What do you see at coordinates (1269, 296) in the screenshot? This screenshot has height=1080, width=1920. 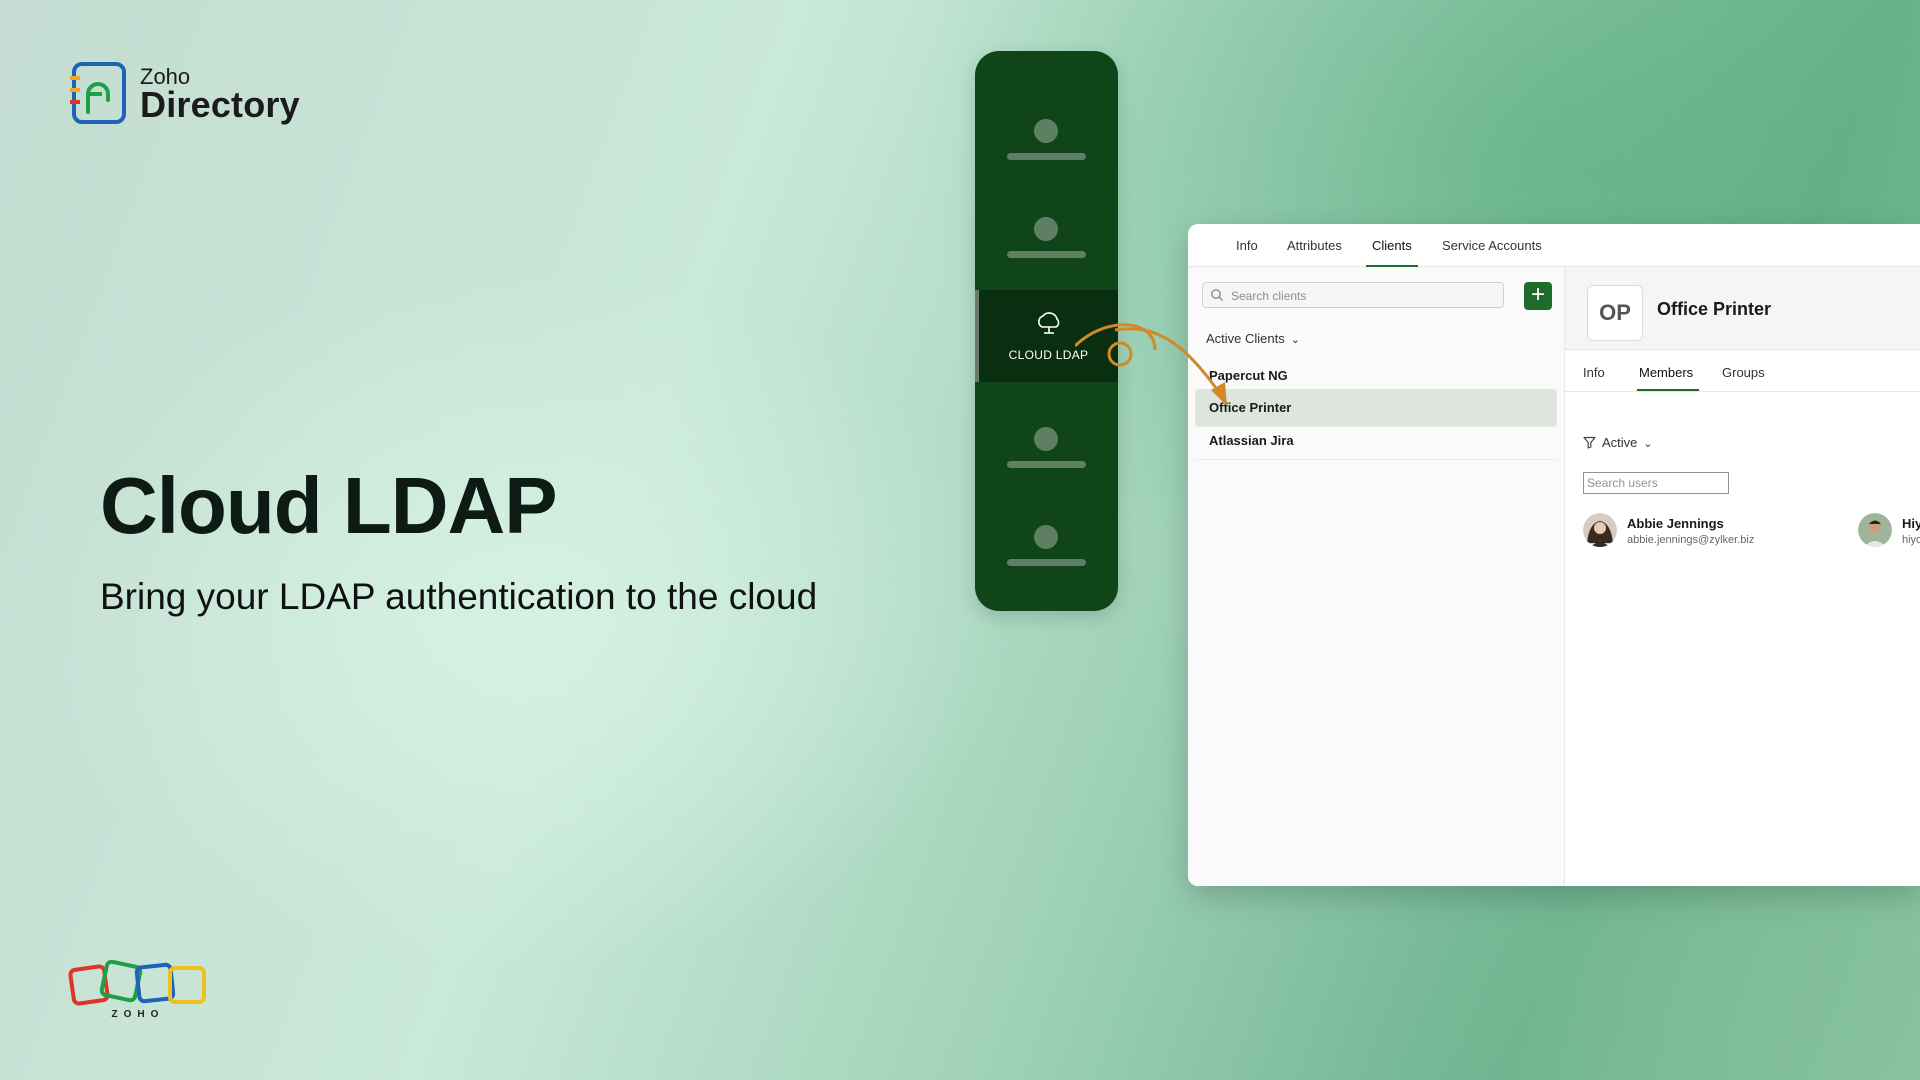 I see `search-placeholder: Search clients` at bounding box center [1269, 296].